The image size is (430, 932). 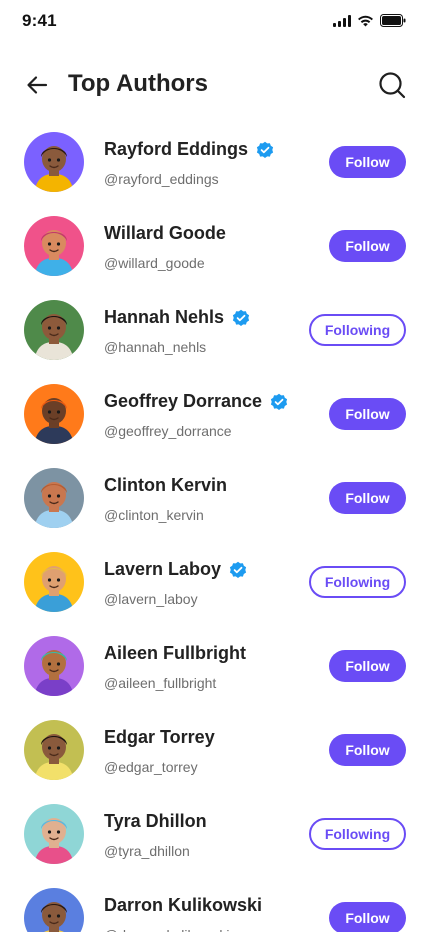 I want to click on author-name-text: Geoffrey Dorrance, so click(x=183, y=401).